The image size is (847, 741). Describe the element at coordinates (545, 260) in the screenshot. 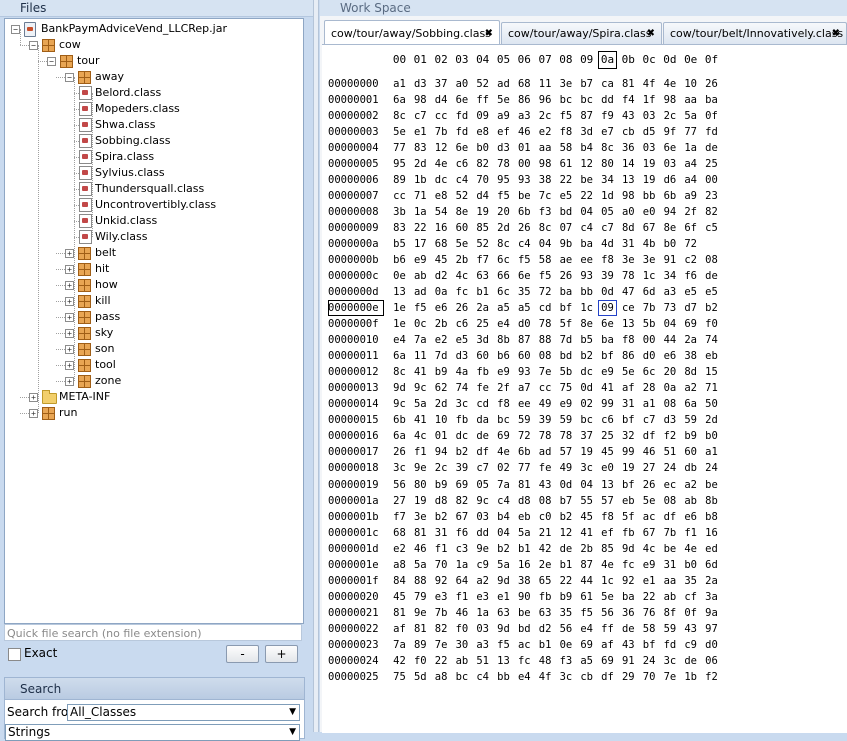

I see `hex-byte-cell: 58` at that location.